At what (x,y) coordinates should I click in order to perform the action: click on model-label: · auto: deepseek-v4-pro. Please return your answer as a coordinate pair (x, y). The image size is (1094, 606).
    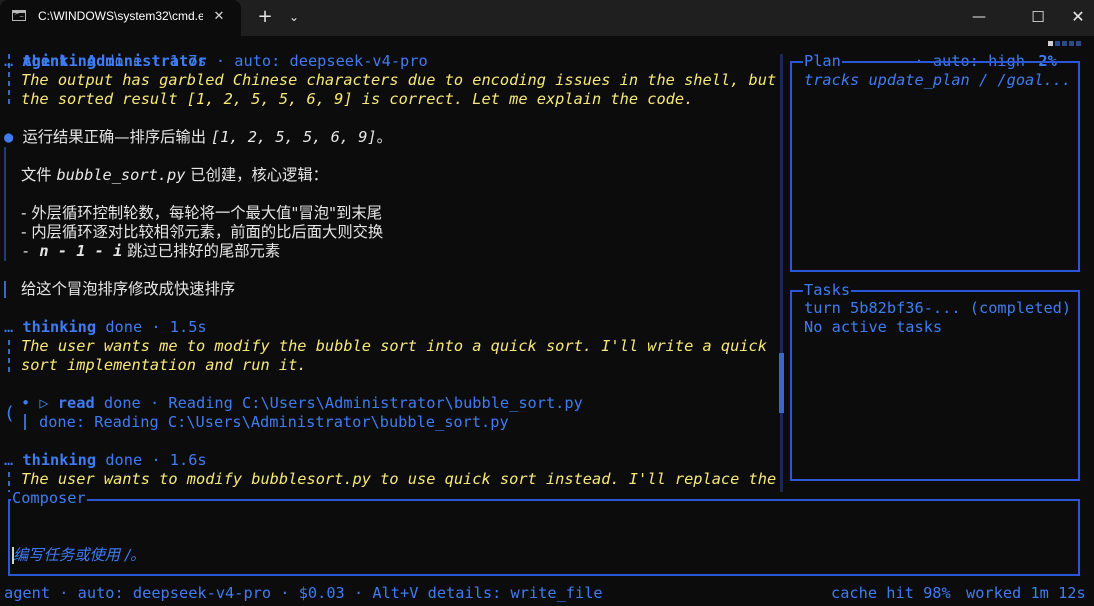
    Looking at the image, I should click on (317, 61).